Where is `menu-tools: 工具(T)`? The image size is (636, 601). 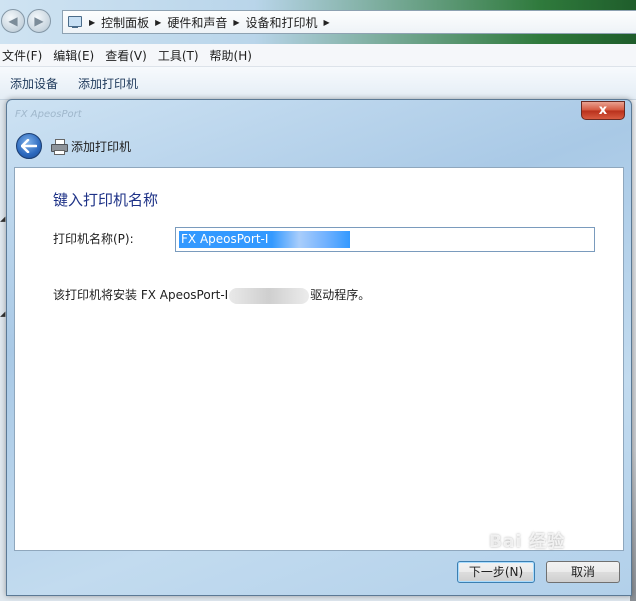 menu-tools: 工具(T) is located at coordinates (181, 55).